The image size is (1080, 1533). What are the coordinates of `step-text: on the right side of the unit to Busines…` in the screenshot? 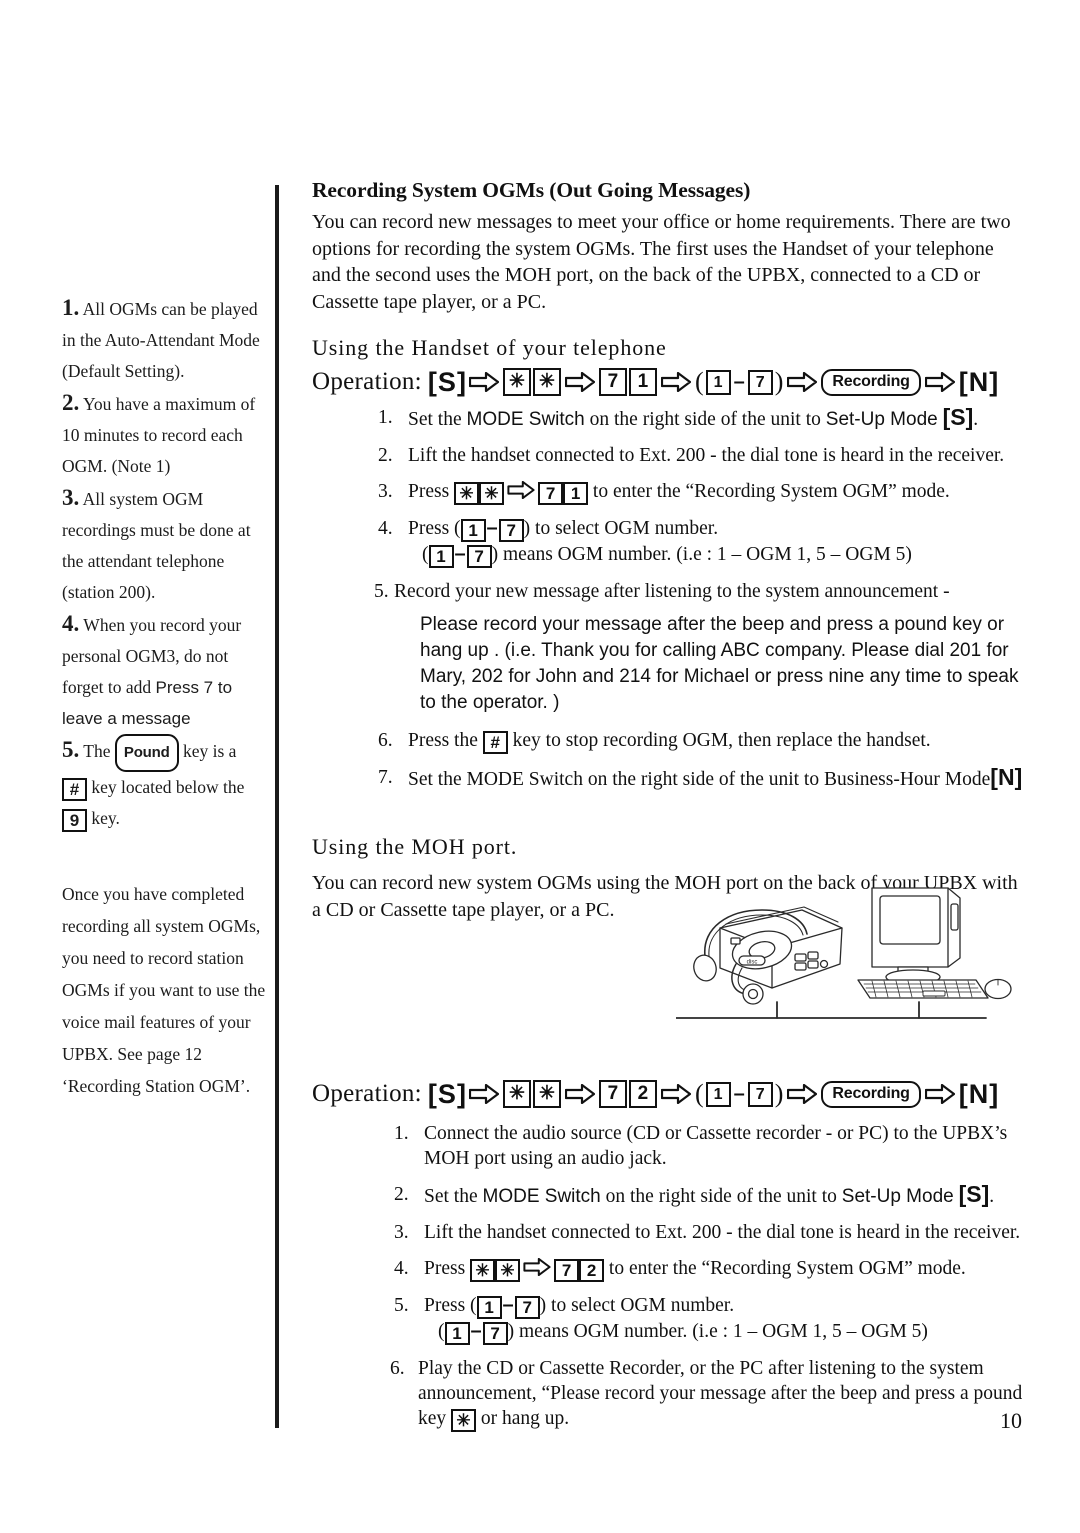 It's located at (786, 779).